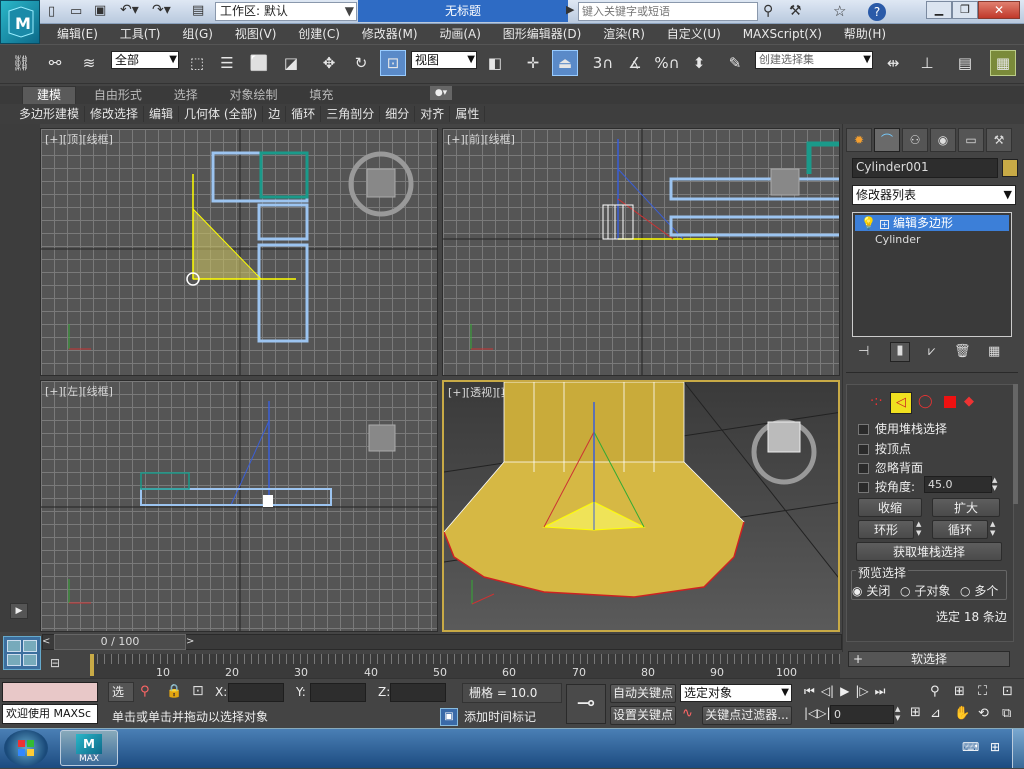 The image size is (1024, 769). What do you see at coordinates (965, 63) in the screenshot?
I see `layers-icon: ▤` at bounding box center [965, 63].